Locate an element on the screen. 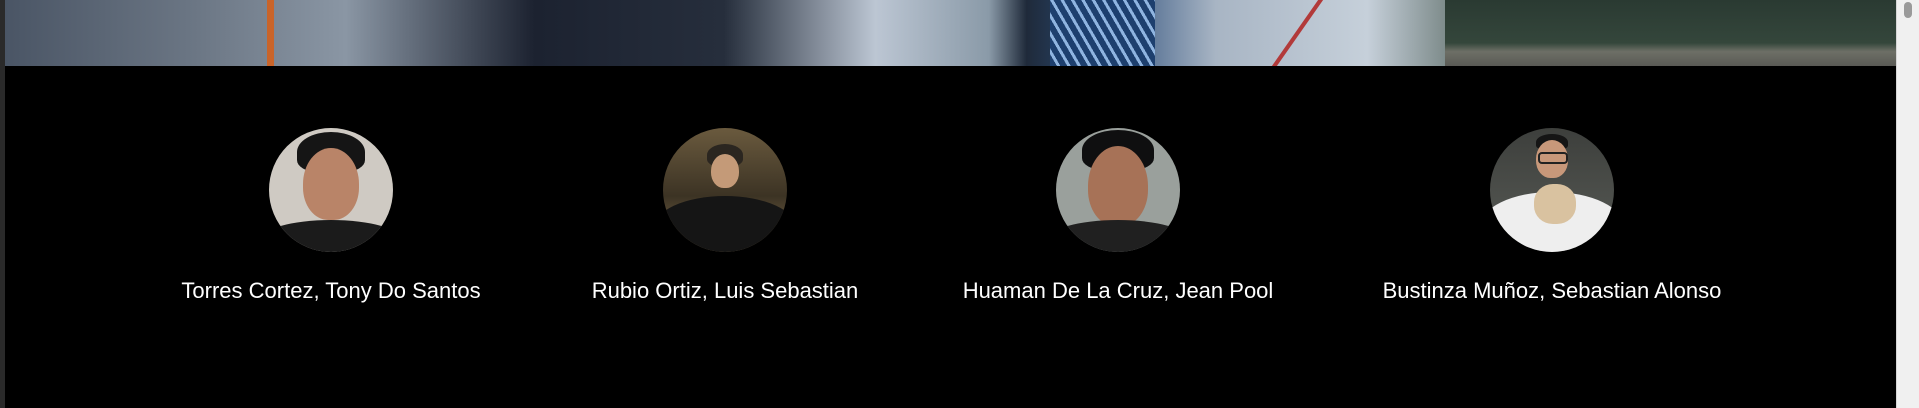 This screenshot has width=1919, height=408. member-name: Rubio Ortiz, Luis Sebastian is located at coordinates (725, 290).